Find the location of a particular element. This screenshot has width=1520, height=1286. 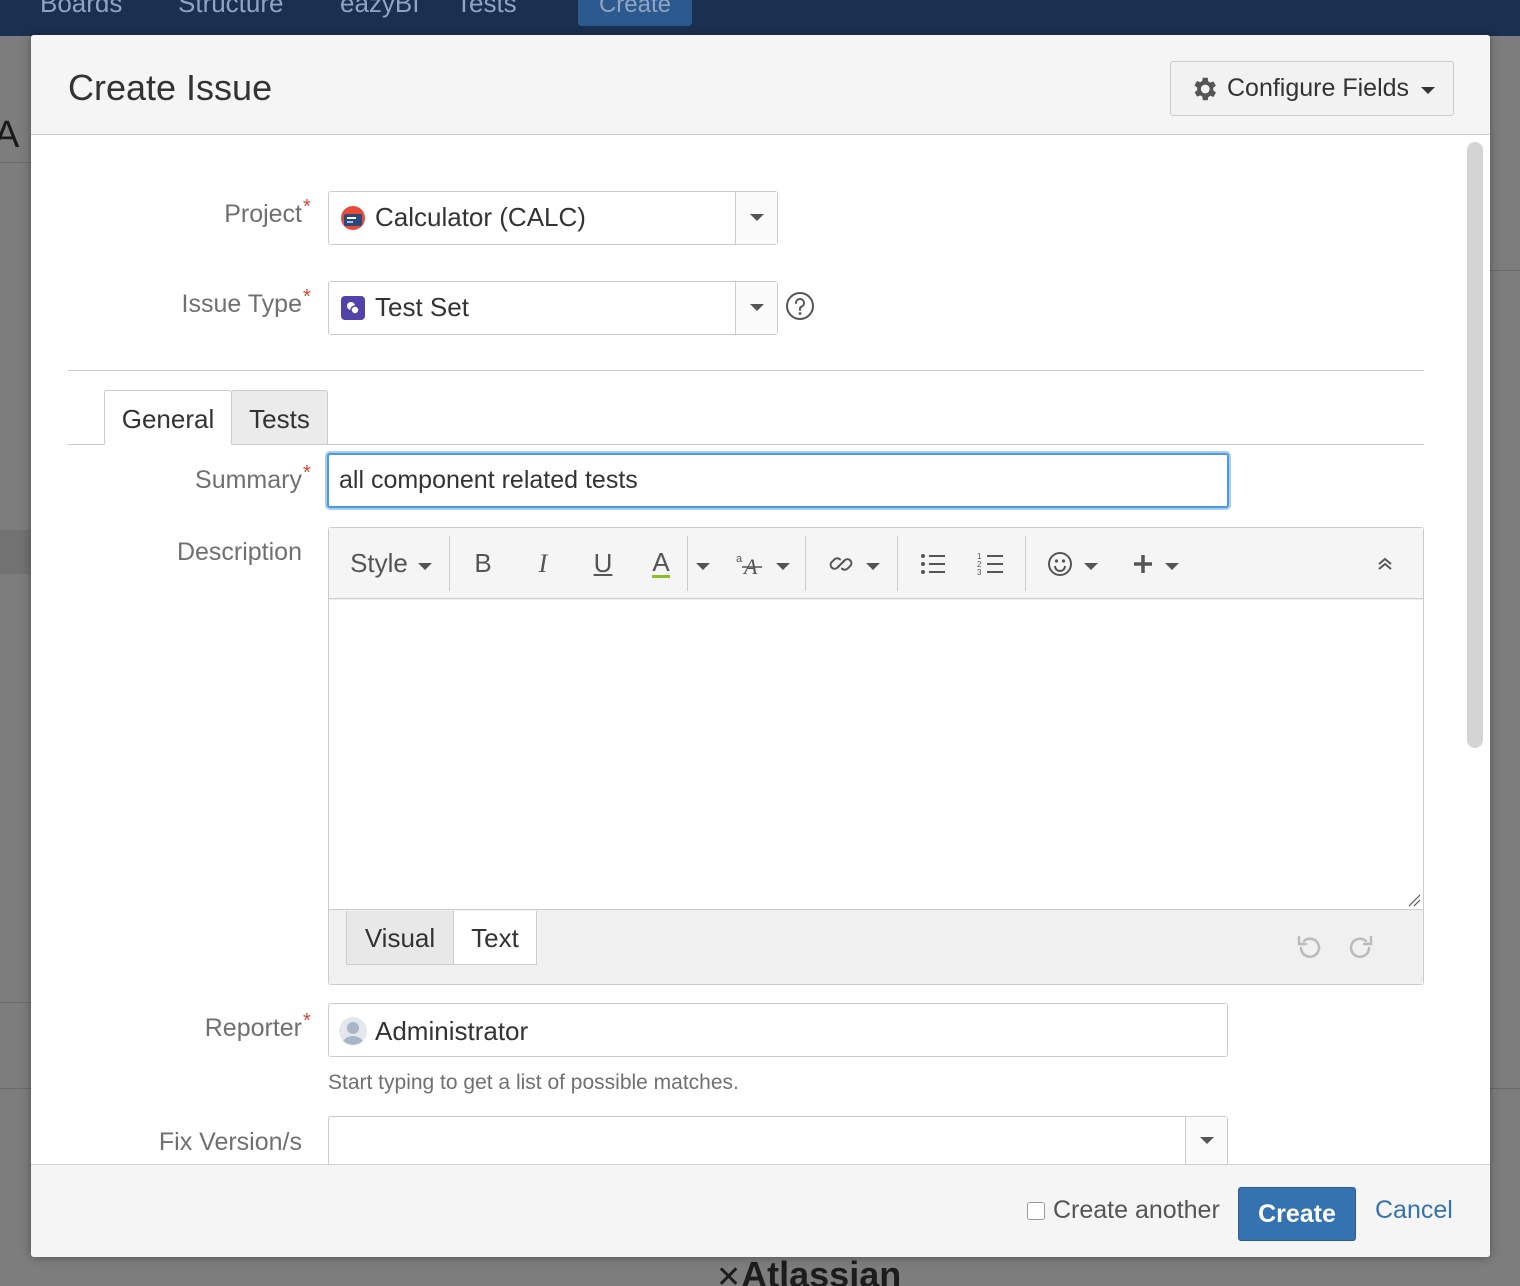

reporter-label: Reporter is located at coordinates (253, 1028).